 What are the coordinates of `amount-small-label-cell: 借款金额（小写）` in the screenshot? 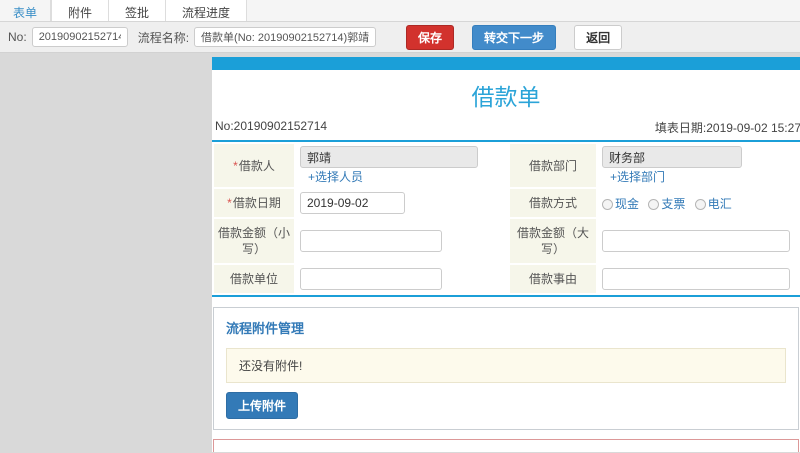 It's located at (254, 241).